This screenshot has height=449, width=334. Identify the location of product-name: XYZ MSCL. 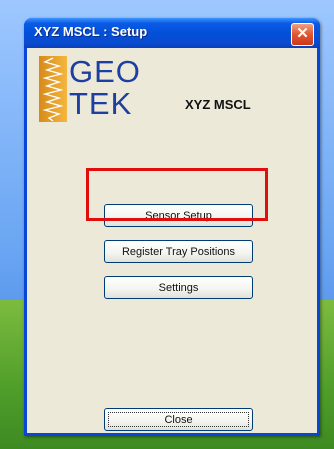
(218, 104).